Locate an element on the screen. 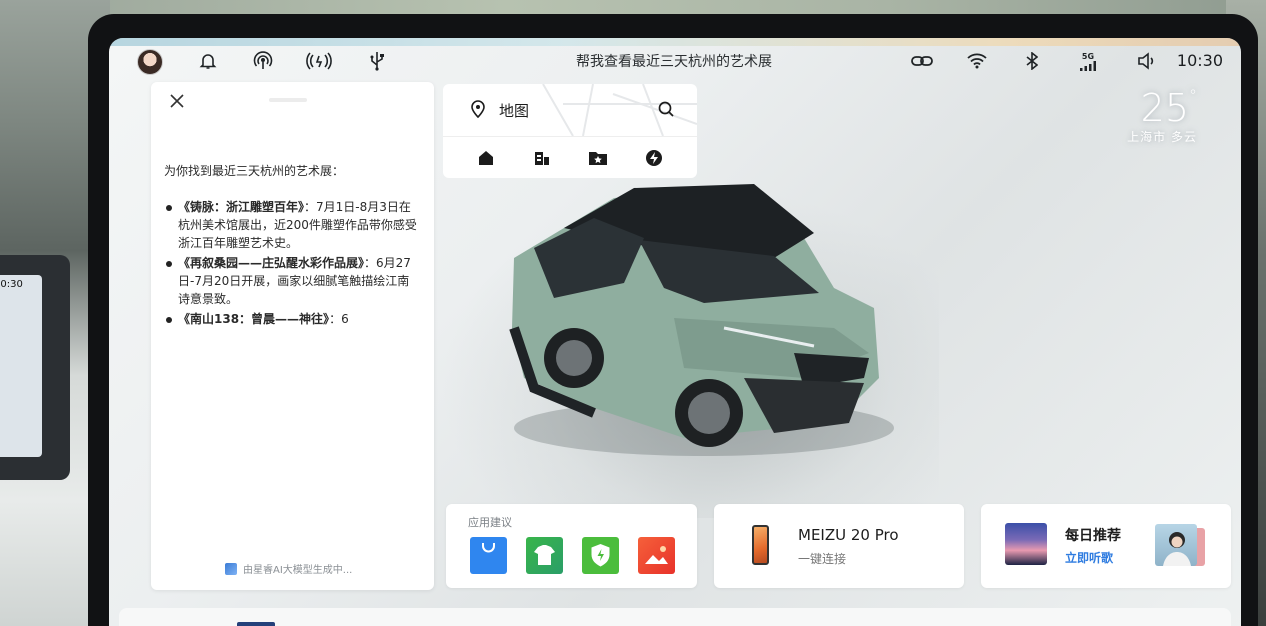 Image resolution: width=1266 pixels, height=626 pixels. home-icon is located at coordinates (486, 158).